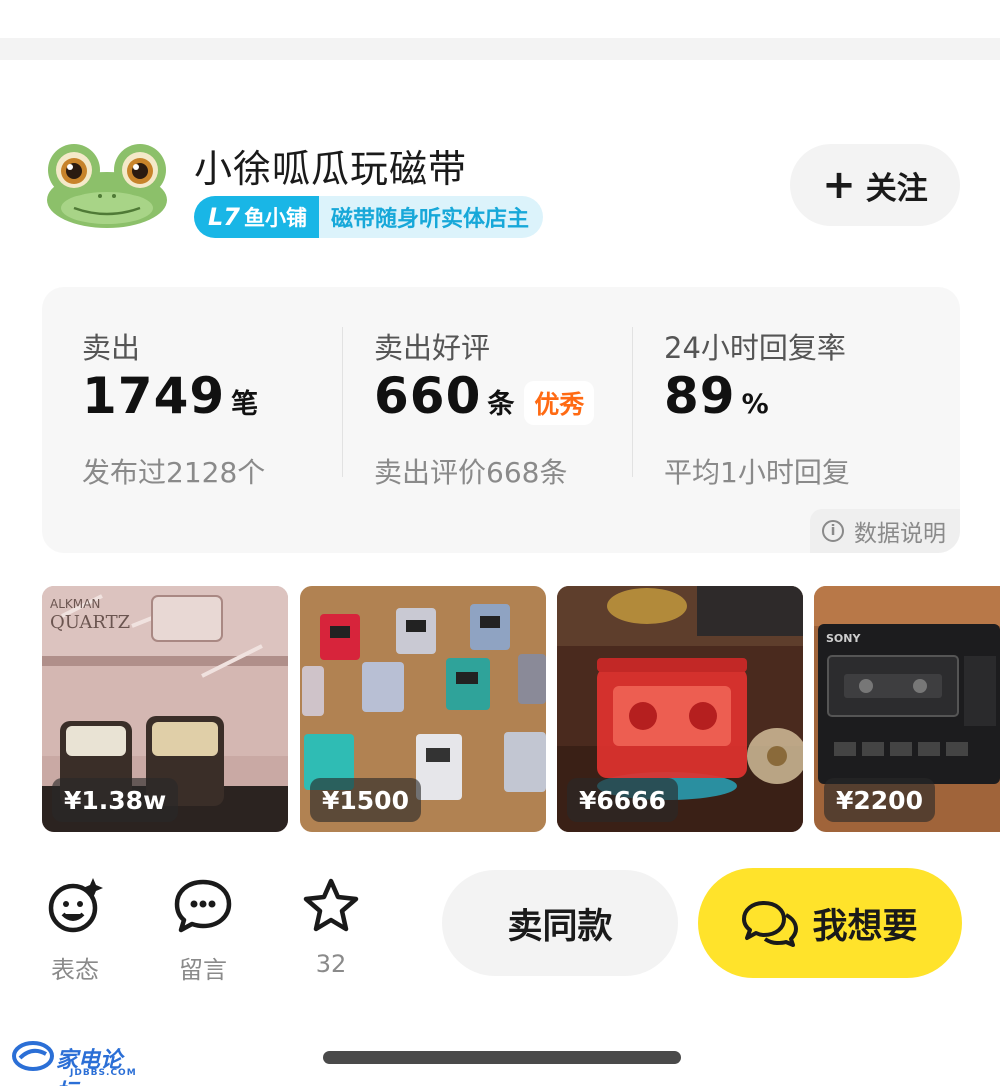 The height and width of the screenshot is (1086, 1000). Describe the element at coordinates (900, 534) in the screenshot. I see `data-explanation-label: 数据说明` at that location.